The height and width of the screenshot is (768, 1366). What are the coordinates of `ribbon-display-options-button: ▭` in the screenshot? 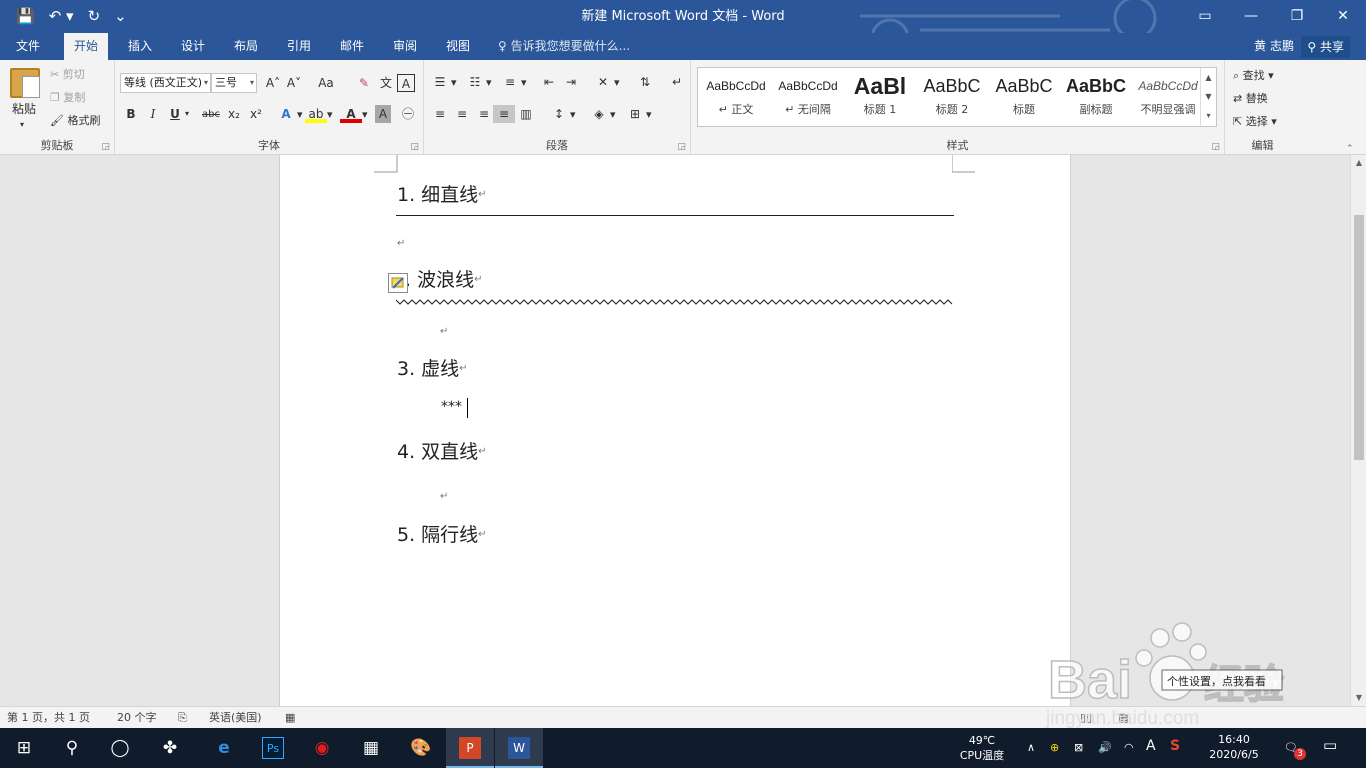 It's located at (1205, 16).